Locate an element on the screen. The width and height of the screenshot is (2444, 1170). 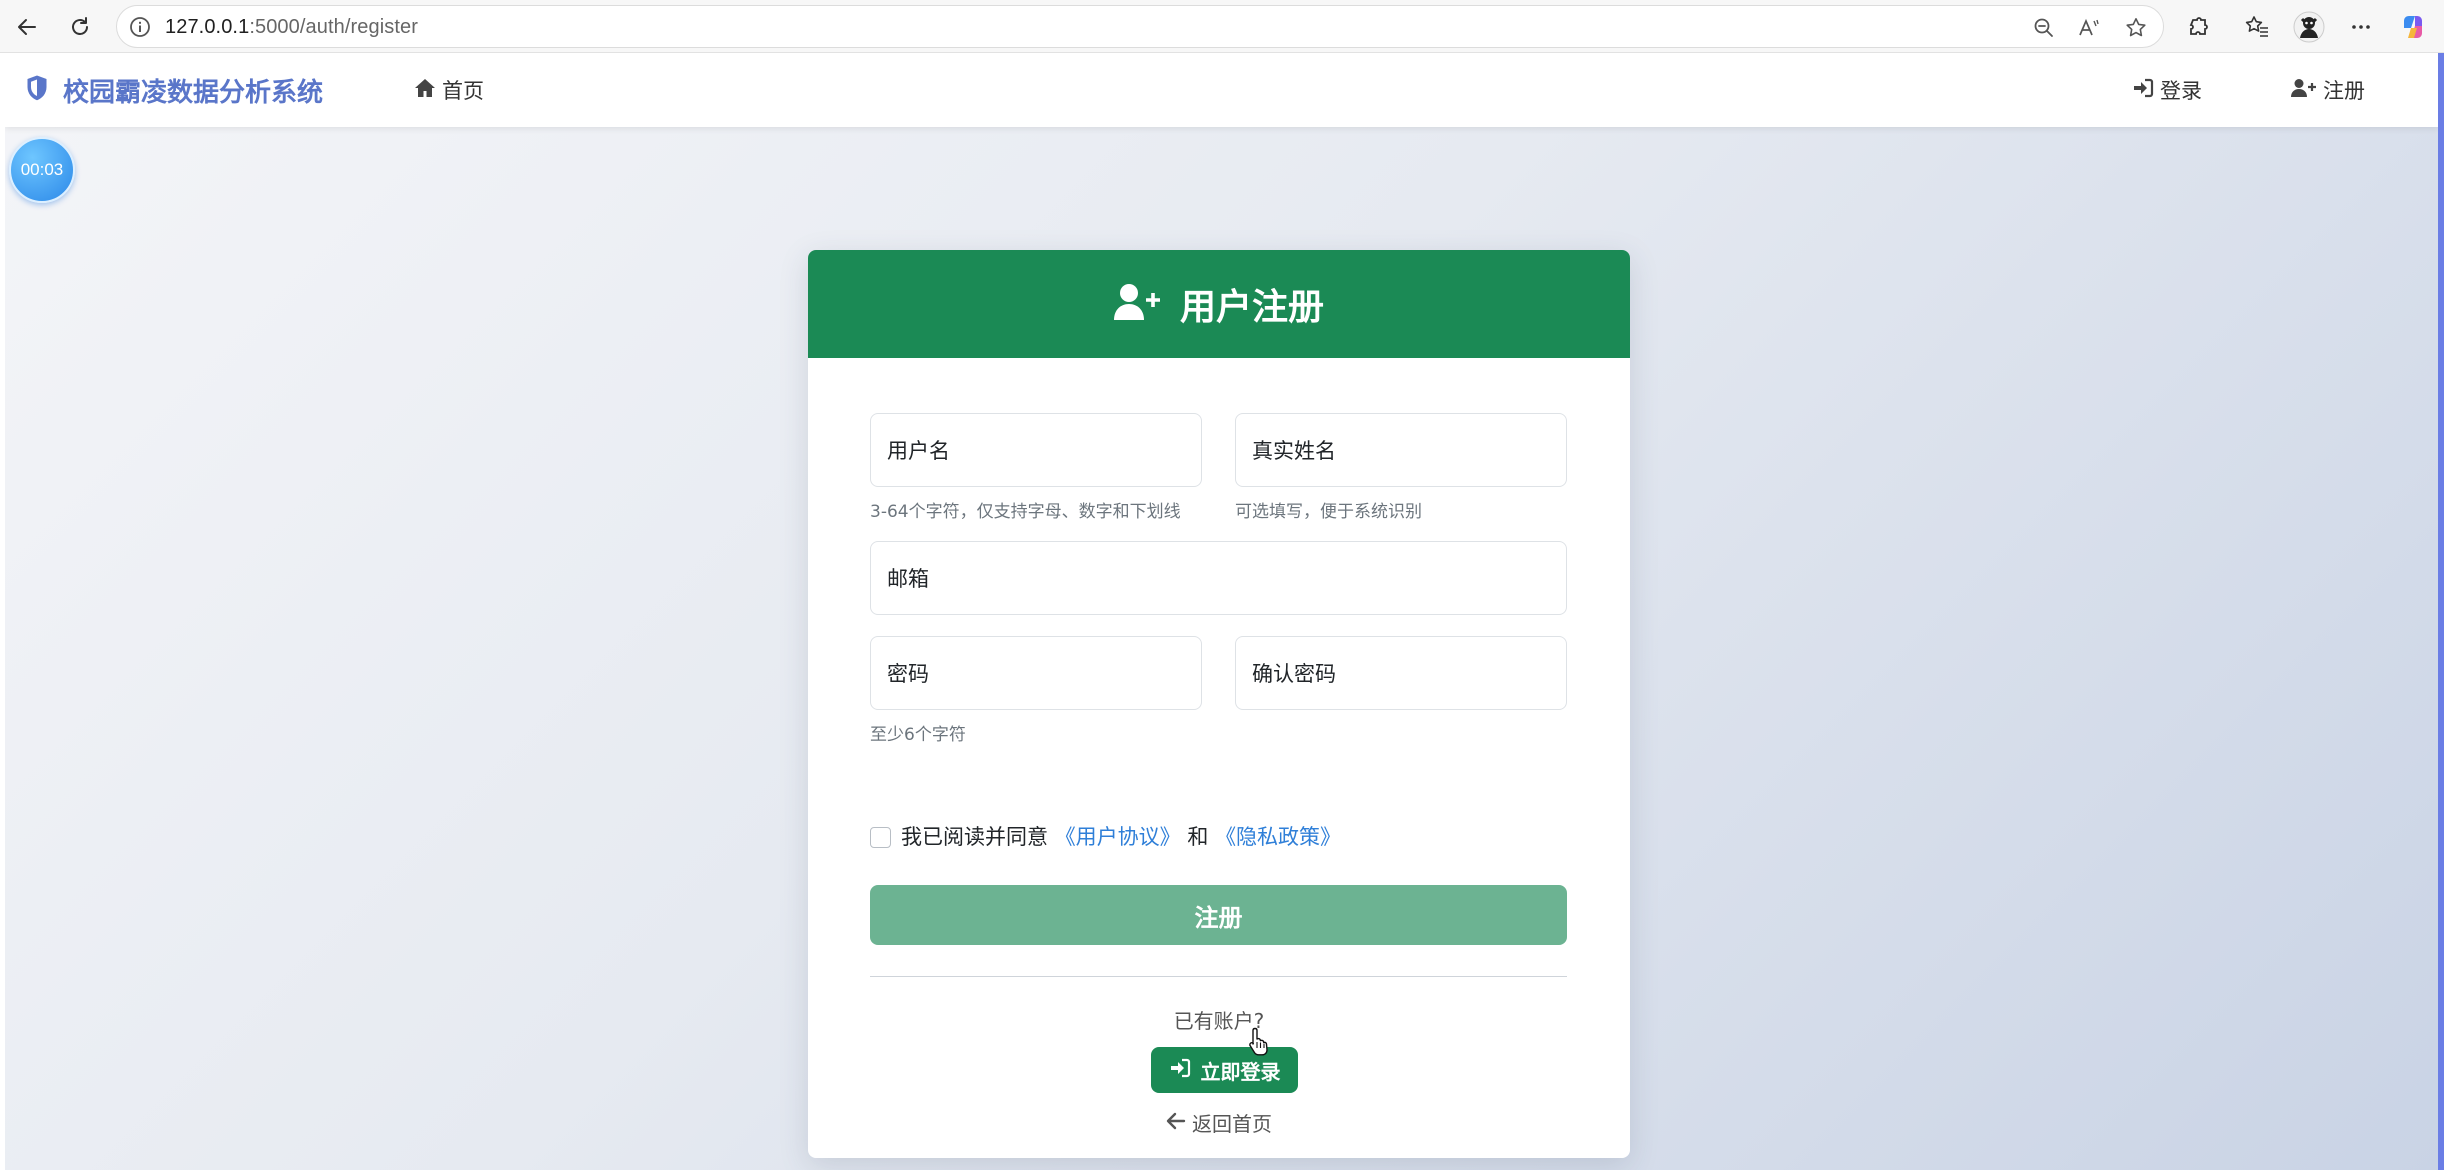
back-home-link: 返回首页 is located at coordinates (1219, 1122).